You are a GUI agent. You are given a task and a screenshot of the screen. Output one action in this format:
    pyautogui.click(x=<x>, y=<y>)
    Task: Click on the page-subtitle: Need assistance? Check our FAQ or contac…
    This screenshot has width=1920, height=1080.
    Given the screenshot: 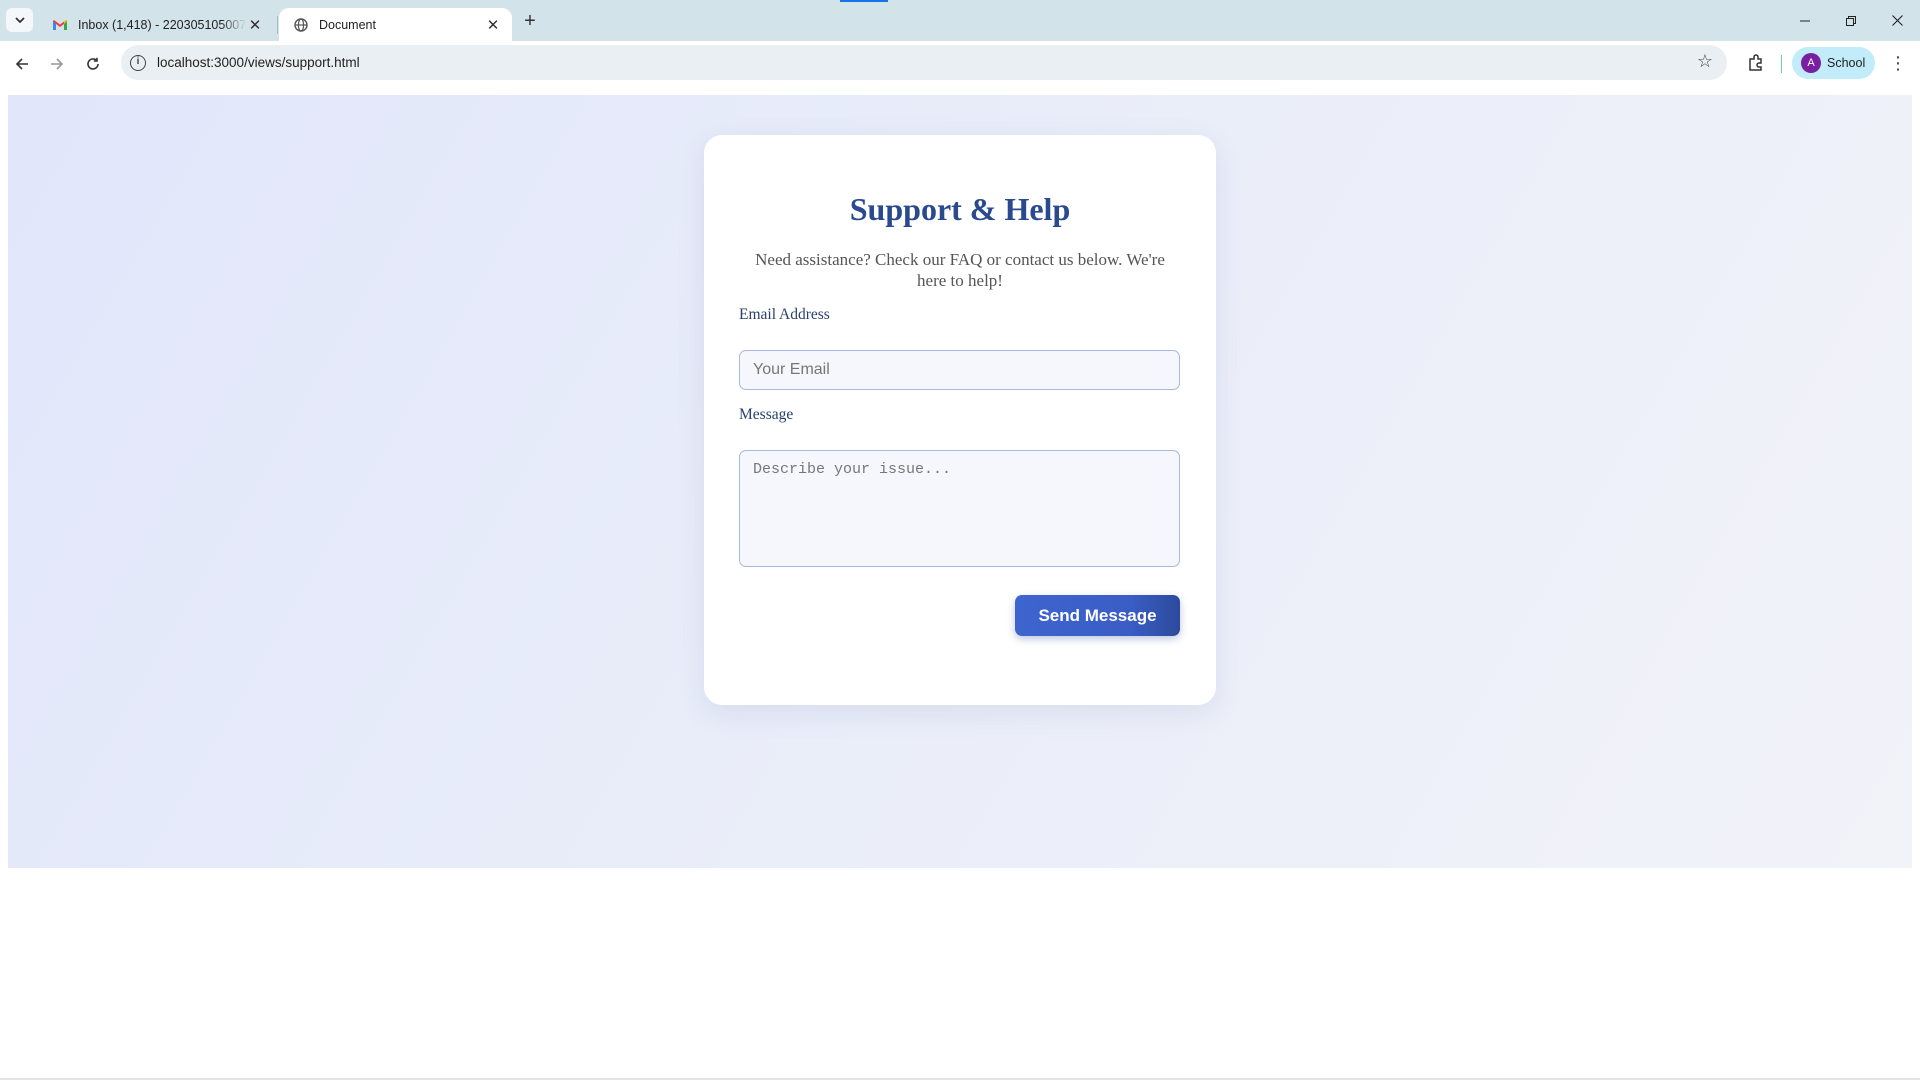 What is the action you would take?
    pyautogui.click(x=960, y=270)
    